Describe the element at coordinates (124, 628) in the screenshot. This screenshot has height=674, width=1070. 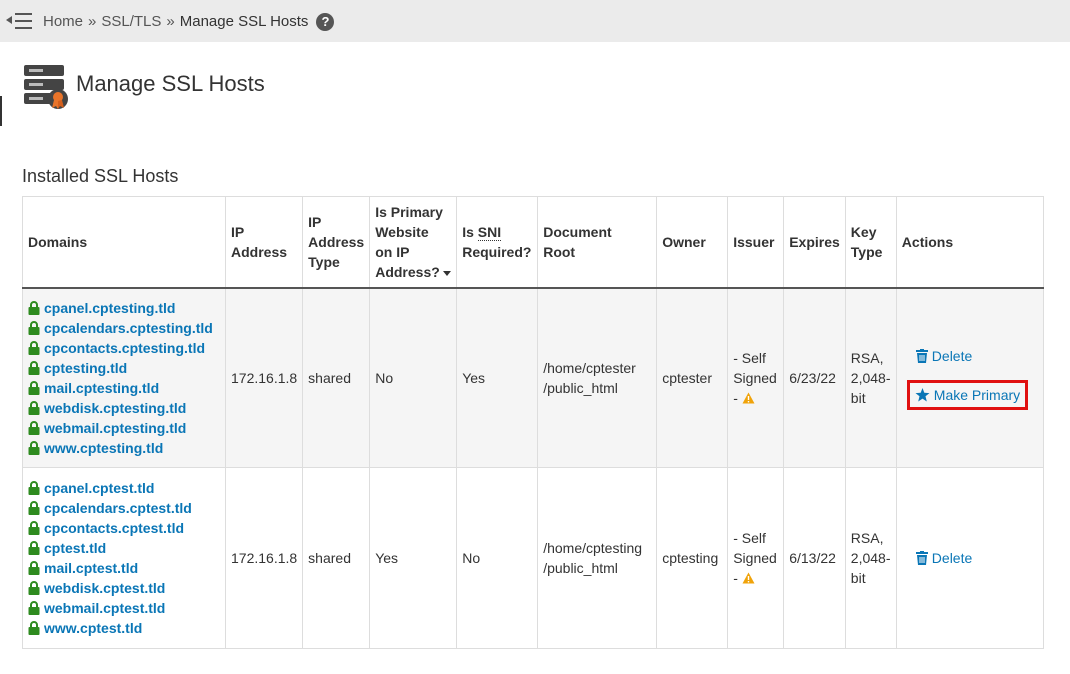
I see `domain-link: www.cptest.tld` at that location.